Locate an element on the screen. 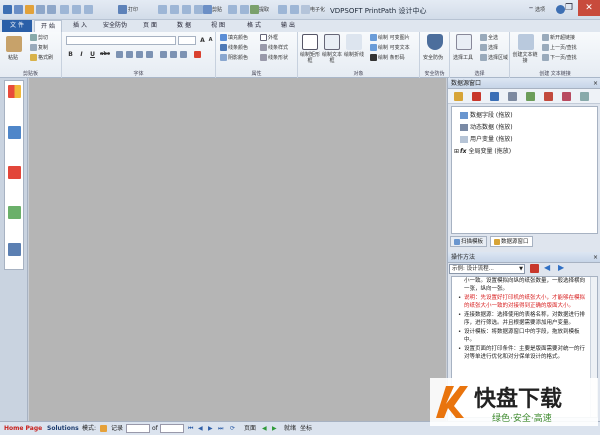  tab-format: 格 式 is located at coordinates (254, 26).